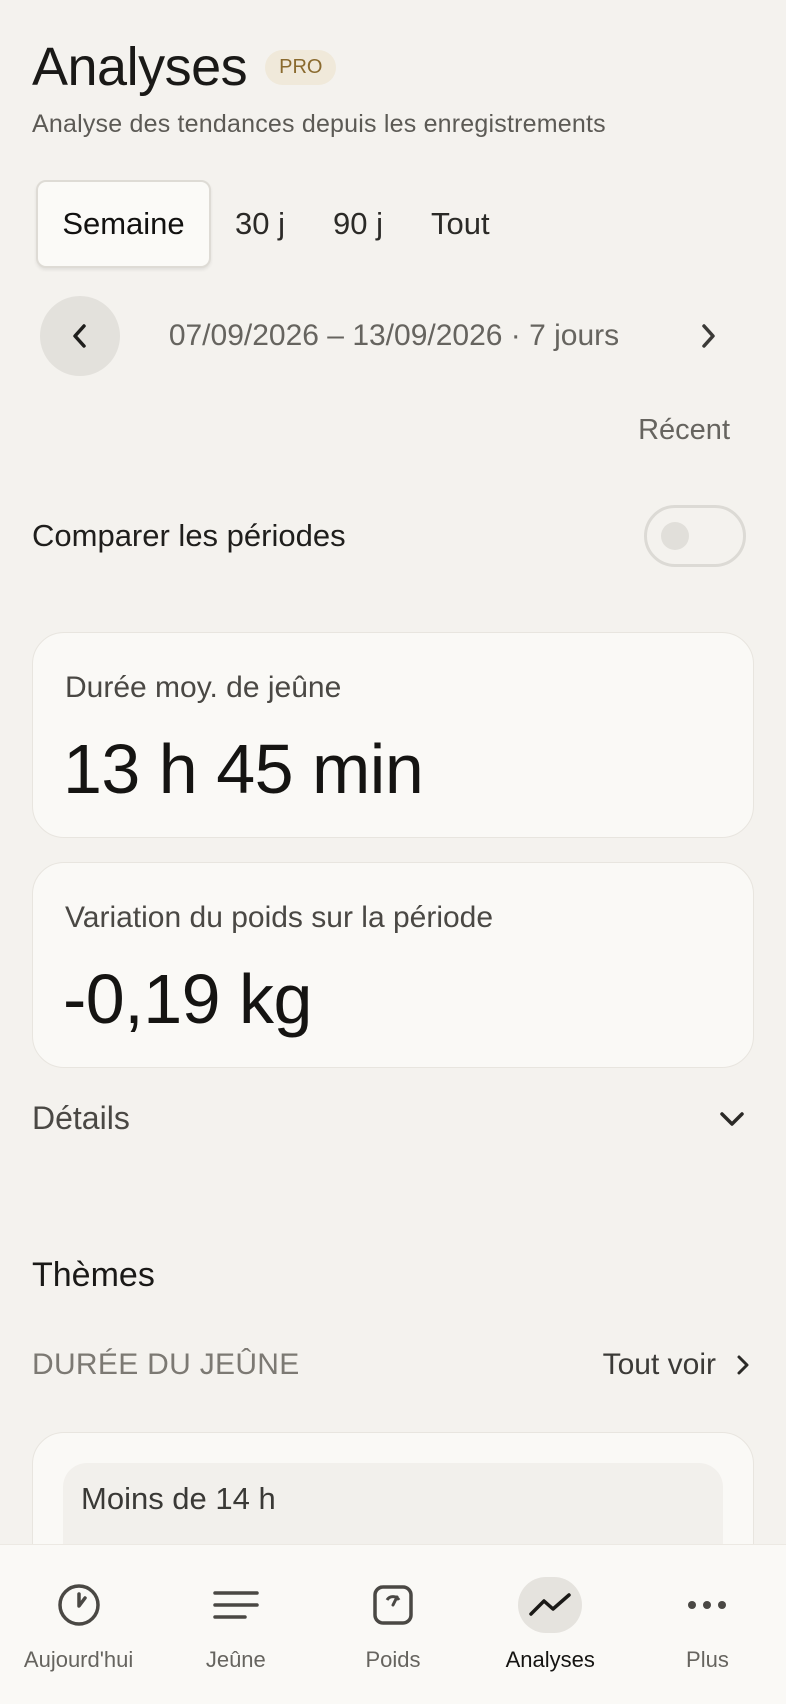 The image size is (786, 1704). I want to click on lines-icon, so click(236, 1605).